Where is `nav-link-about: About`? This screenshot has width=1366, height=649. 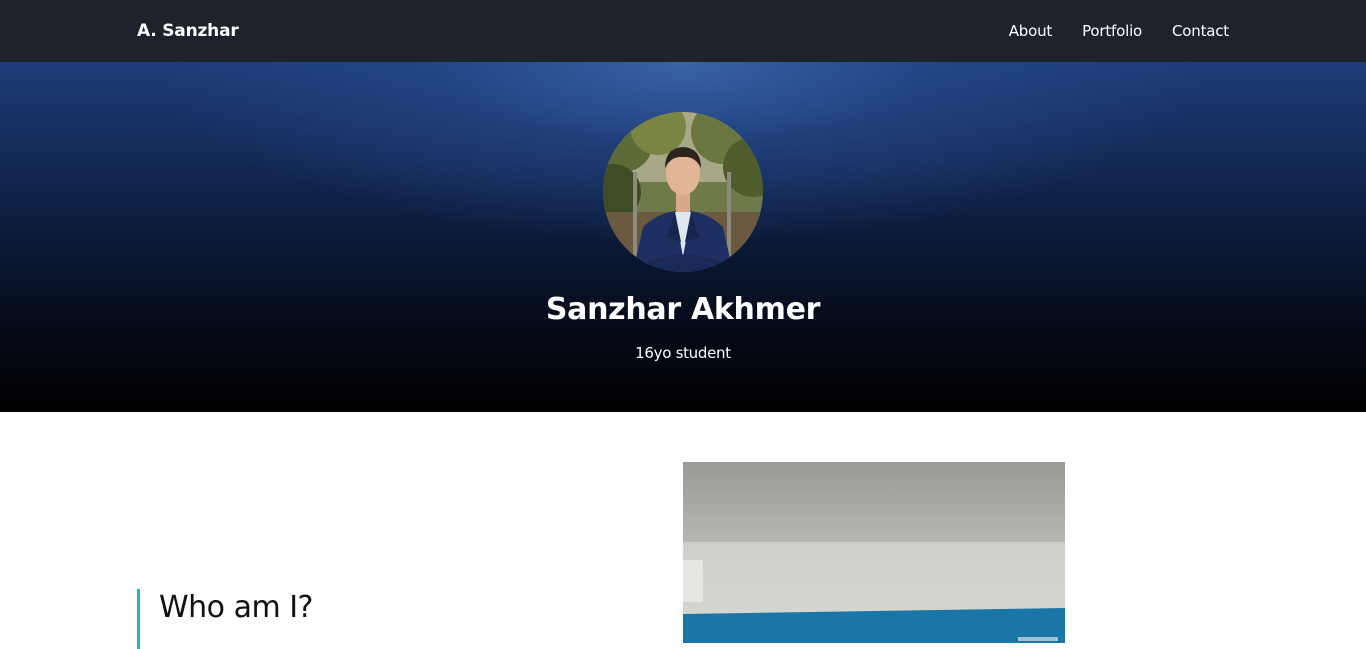 nav-link-about: About is located at coordinates (1031, 31).